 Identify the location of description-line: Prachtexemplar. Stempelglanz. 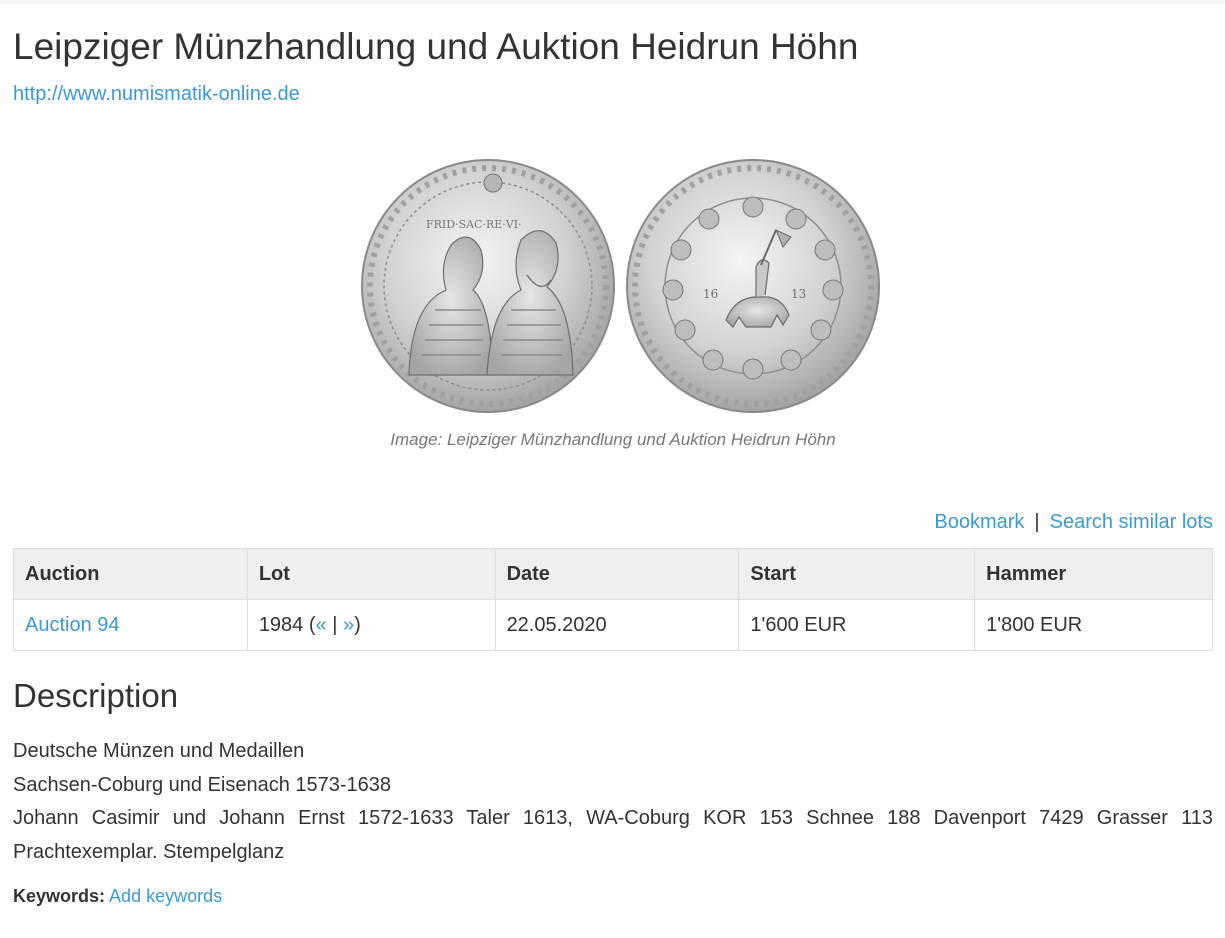
(149, 851).